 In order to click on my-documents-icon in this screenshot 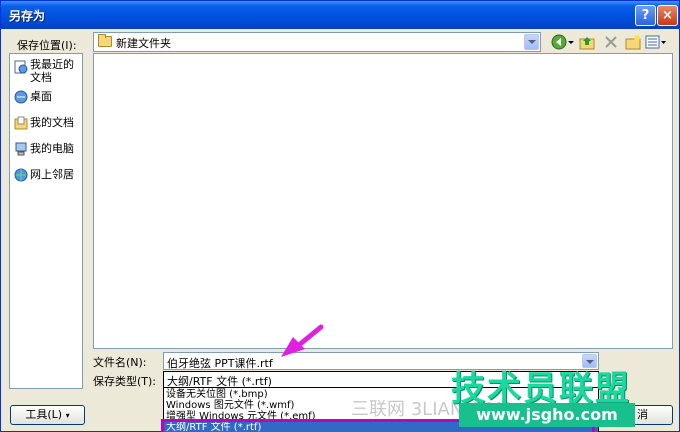, I will do `click(21, 123)`.